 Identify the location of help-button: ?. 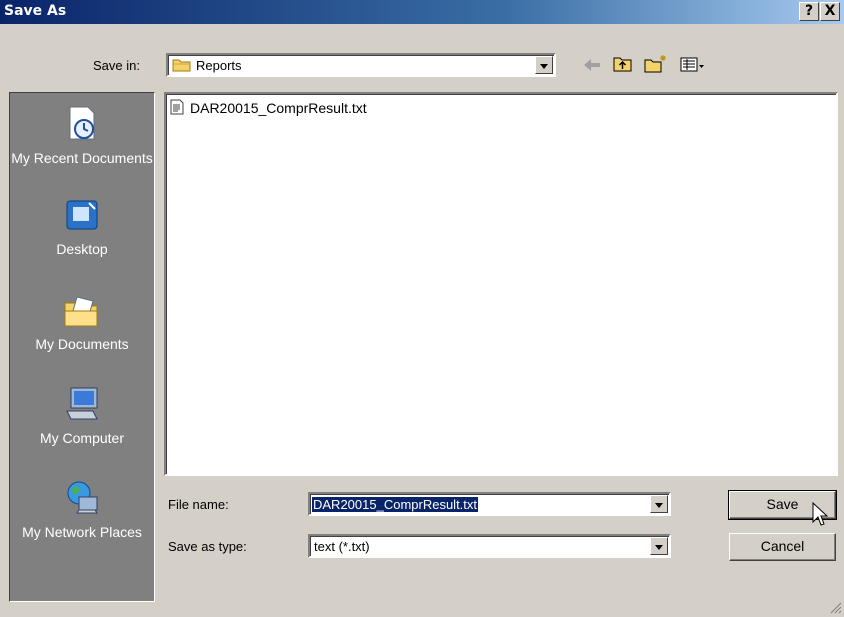
(809, 11).